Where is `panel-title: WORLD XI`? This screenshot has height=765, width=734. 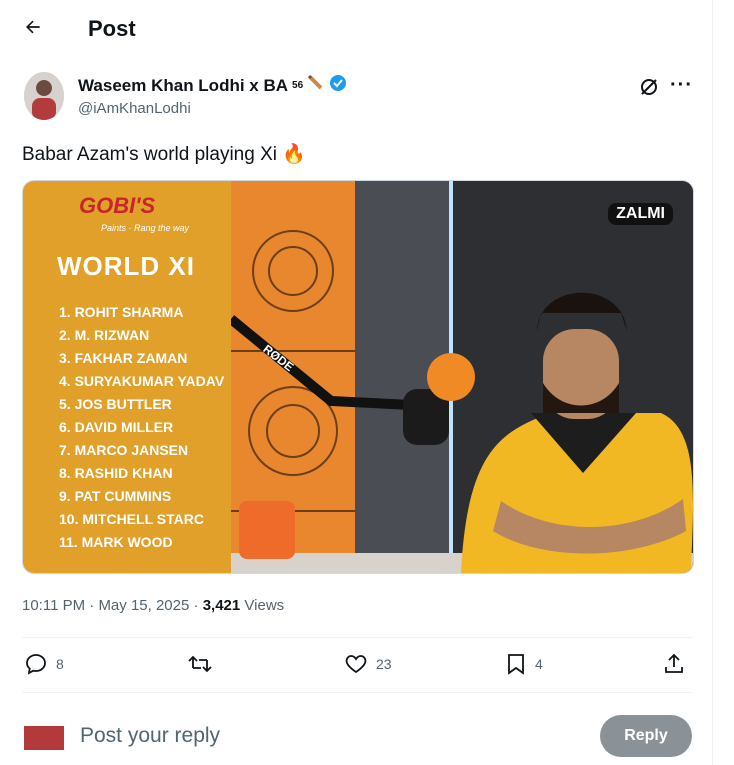
panel-title: WORLD XI is located at coordinates (126, 266).